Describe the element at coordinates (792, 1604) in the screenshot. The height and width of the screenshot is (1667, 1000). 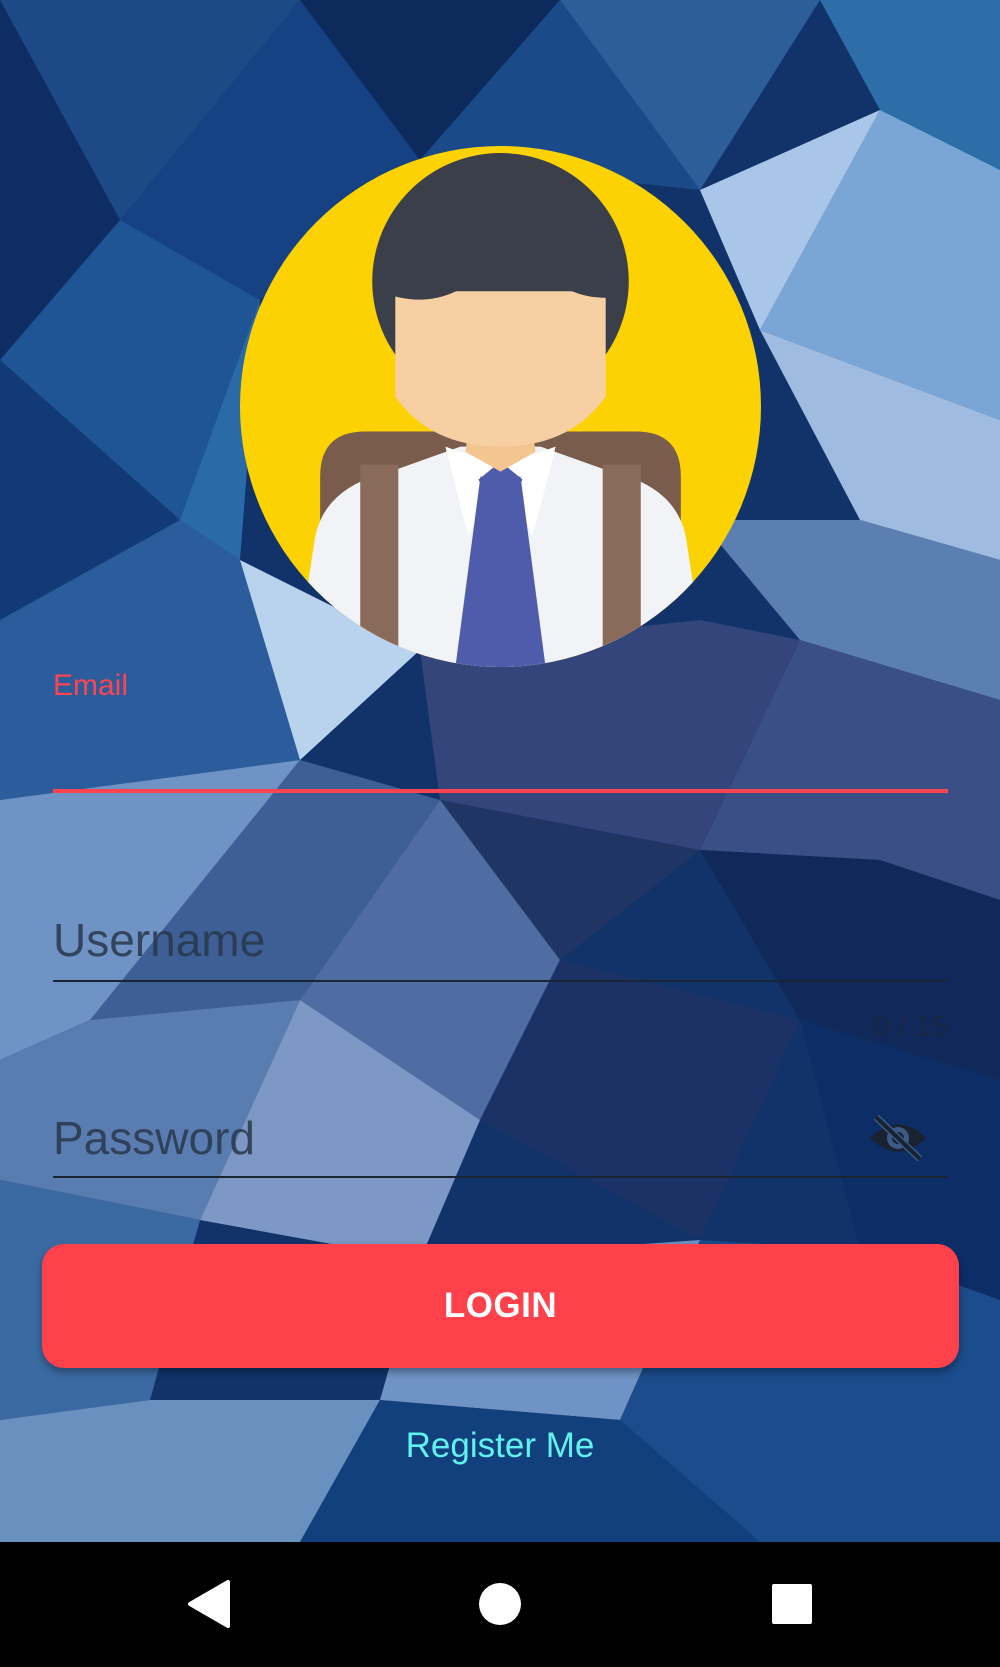
I see `recents-square-icon` at that location.